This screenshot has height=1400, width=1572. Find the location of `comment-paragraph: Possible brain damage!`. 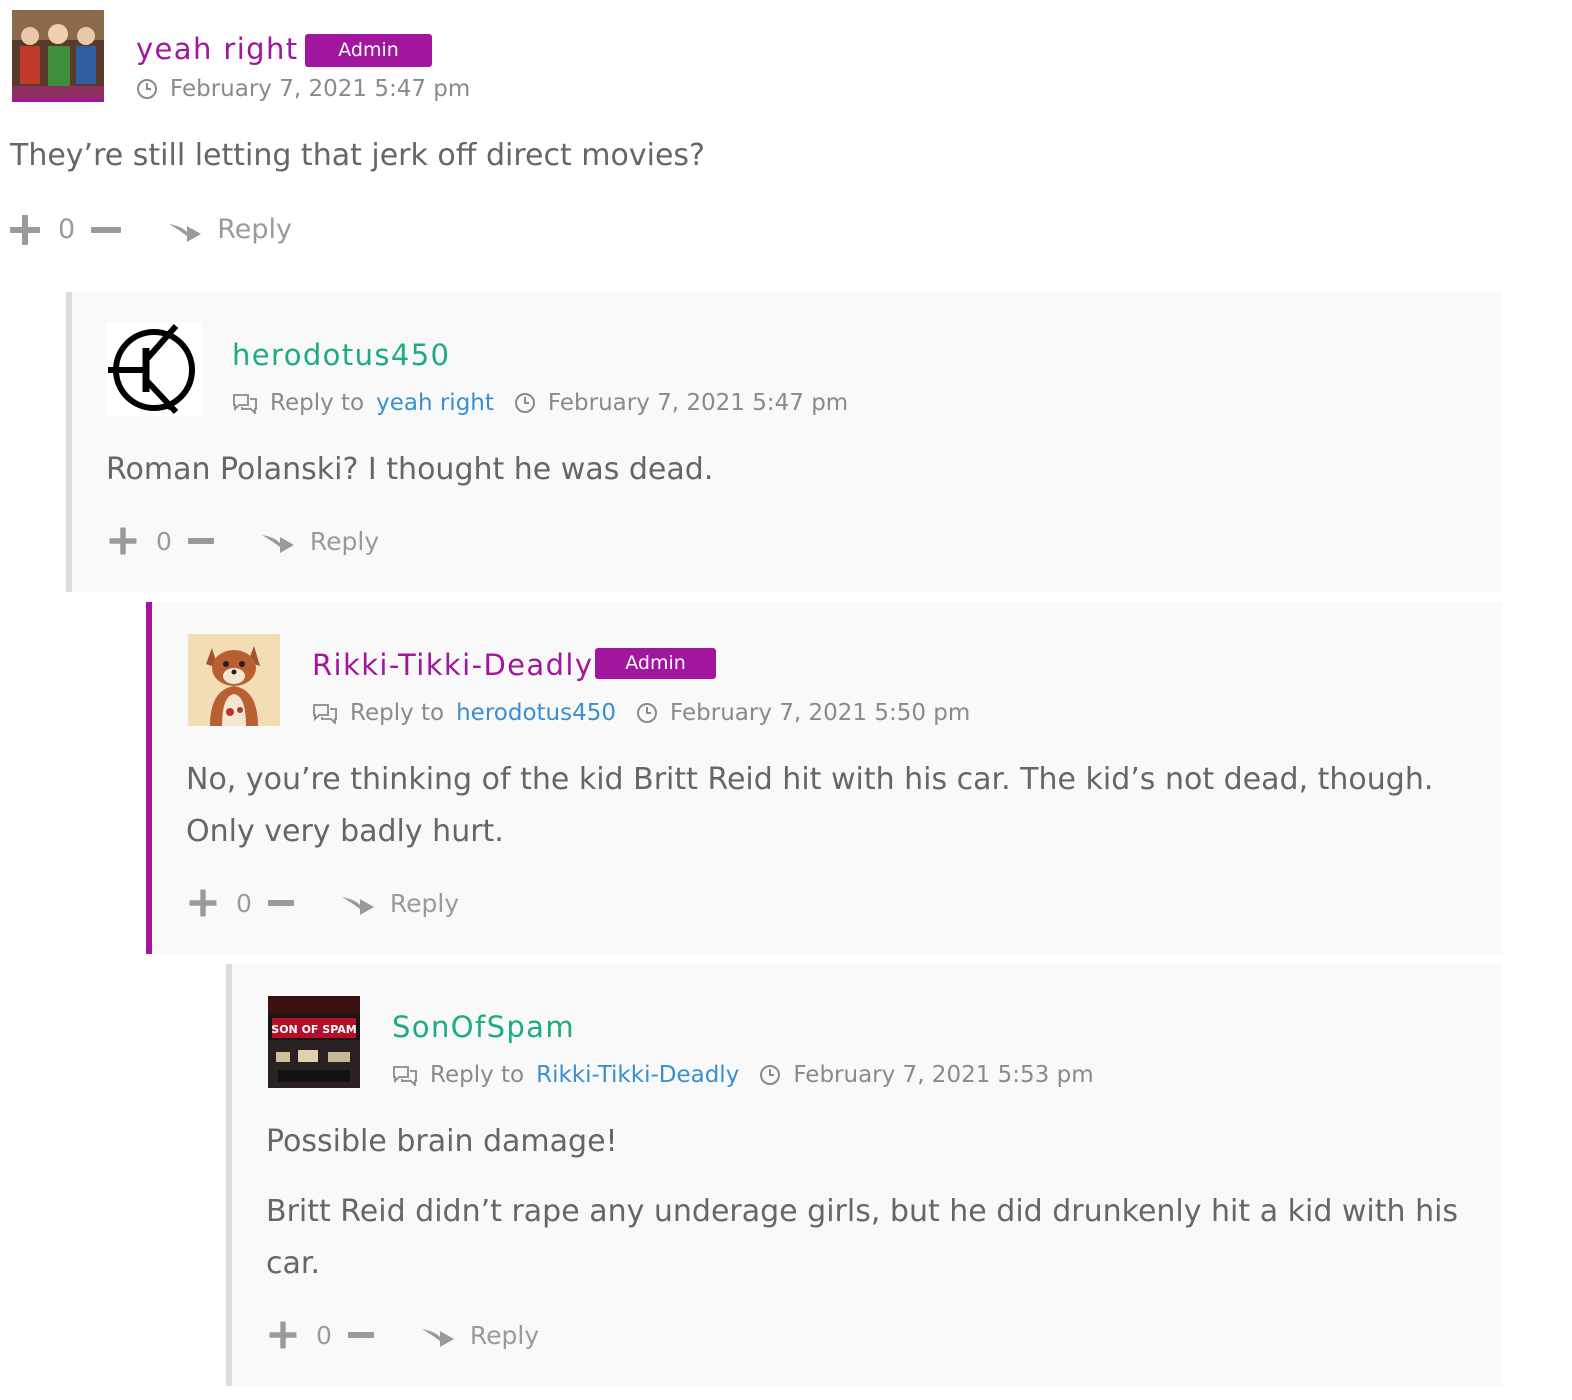

comment-paragraph: Possible brain damage! is located at coordinates (442, 1141).